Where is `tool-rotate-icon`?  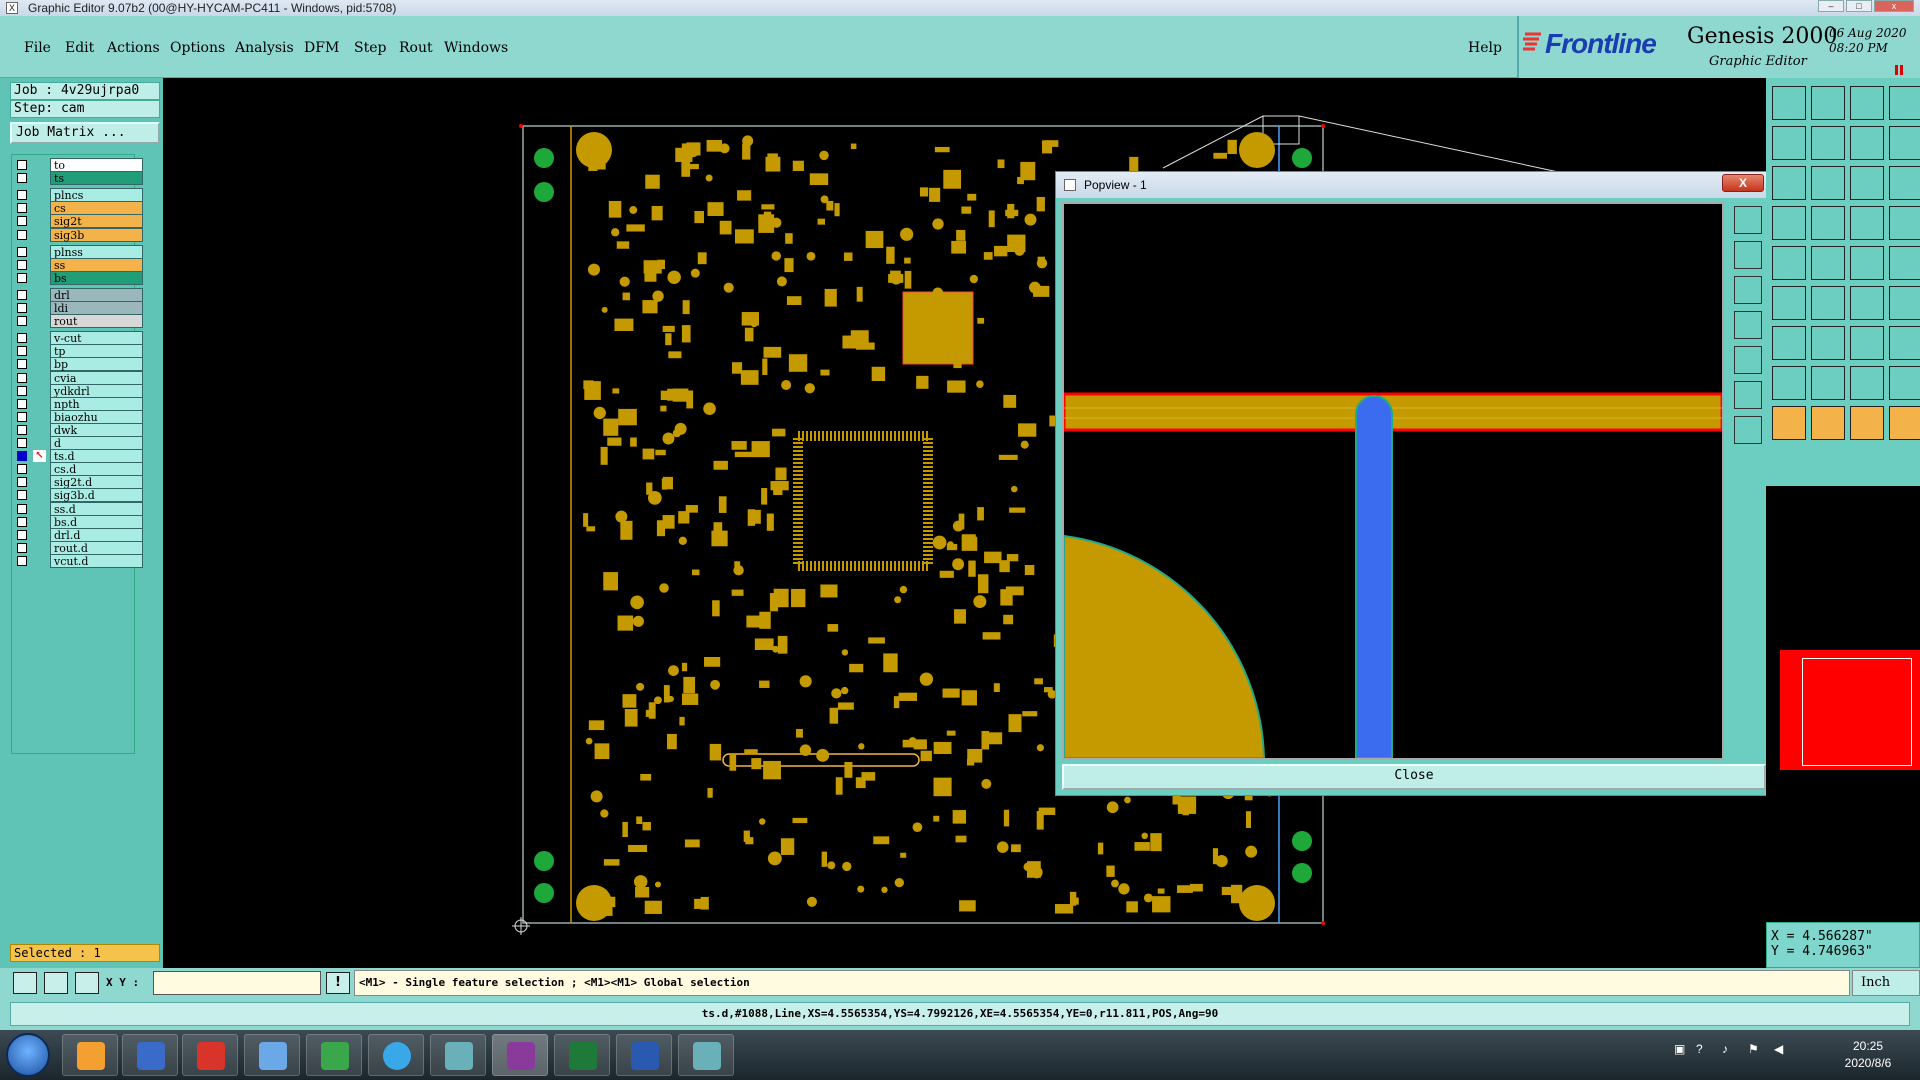 tool-rotate-icon is located at coordinates (1828, 263).